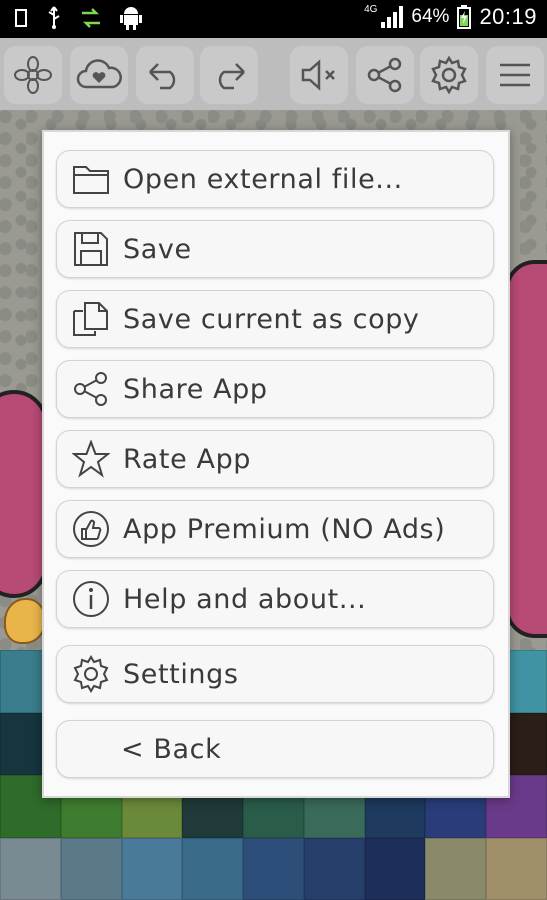  I want to click on status-system-icons: 4G 64% 20:19, so click(450, 17).